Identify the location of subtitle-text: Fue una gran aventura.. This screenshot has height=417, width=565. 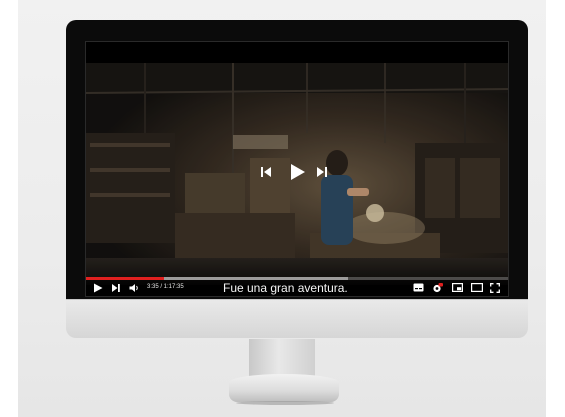
(285, 288).